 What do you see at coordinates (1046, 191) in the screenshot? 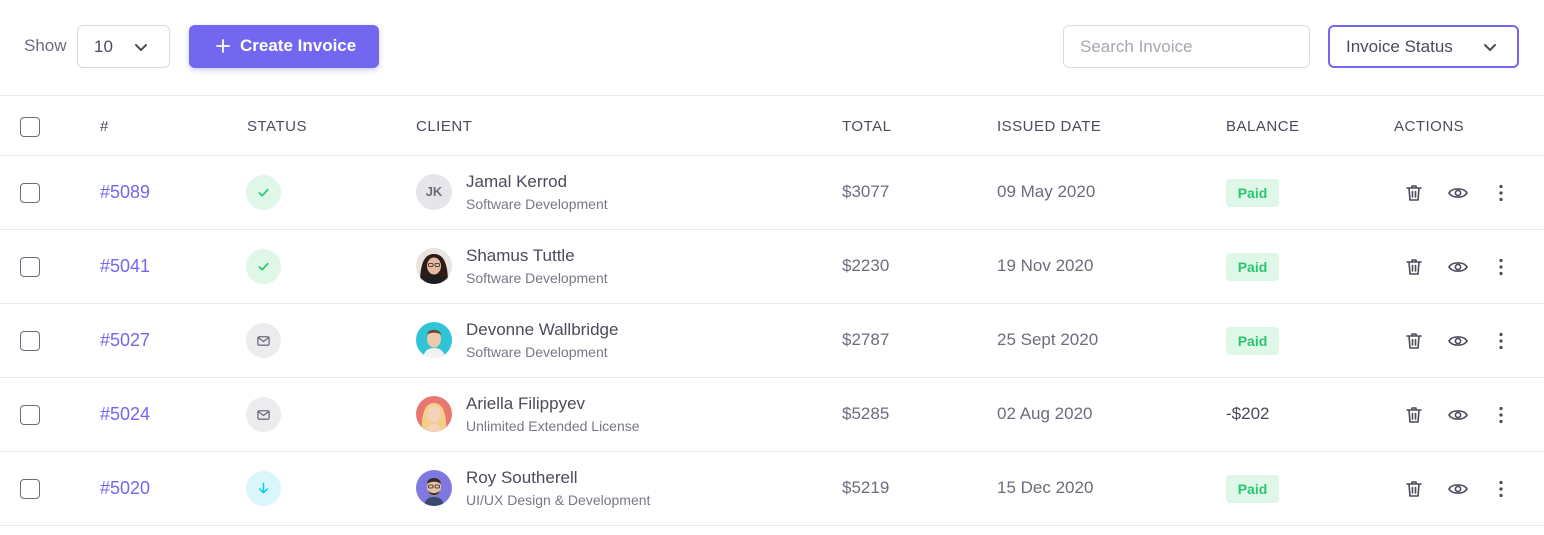
I see `issued-date: 09 May 2020` at bounding box center [1046, 191].